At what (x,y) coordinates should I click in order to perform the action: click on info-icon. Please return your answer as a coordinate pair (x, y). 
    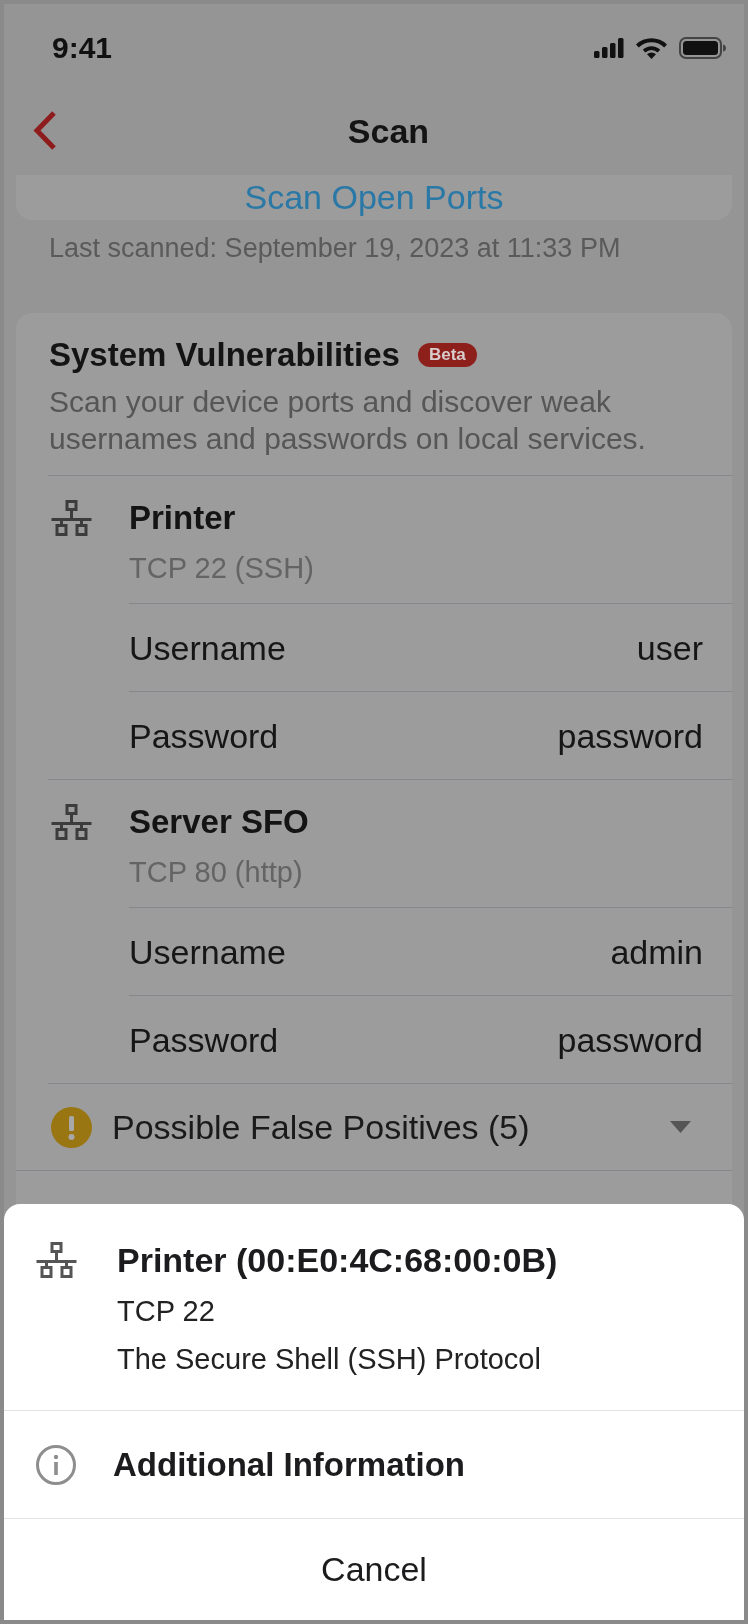
    Looking at the image, I should click on (56, 1464).